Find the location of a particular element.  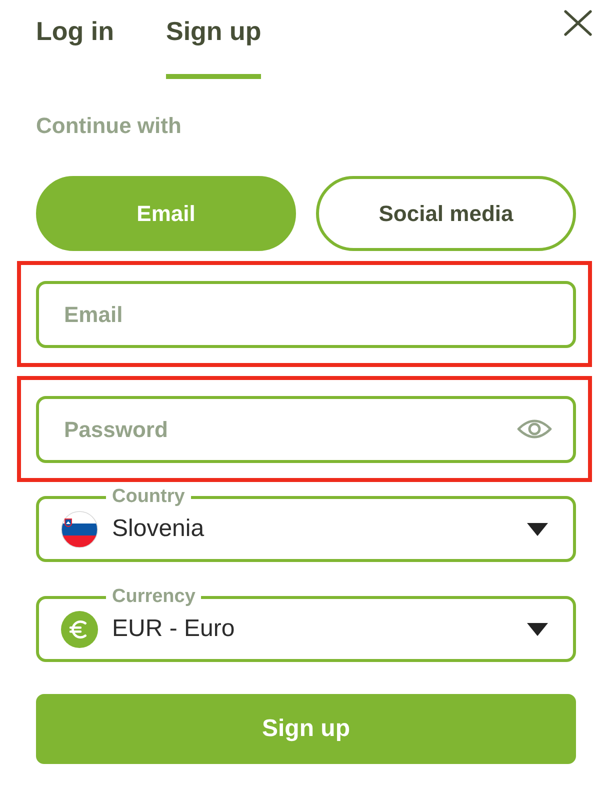

close-button is located at coordinates (578, 23).